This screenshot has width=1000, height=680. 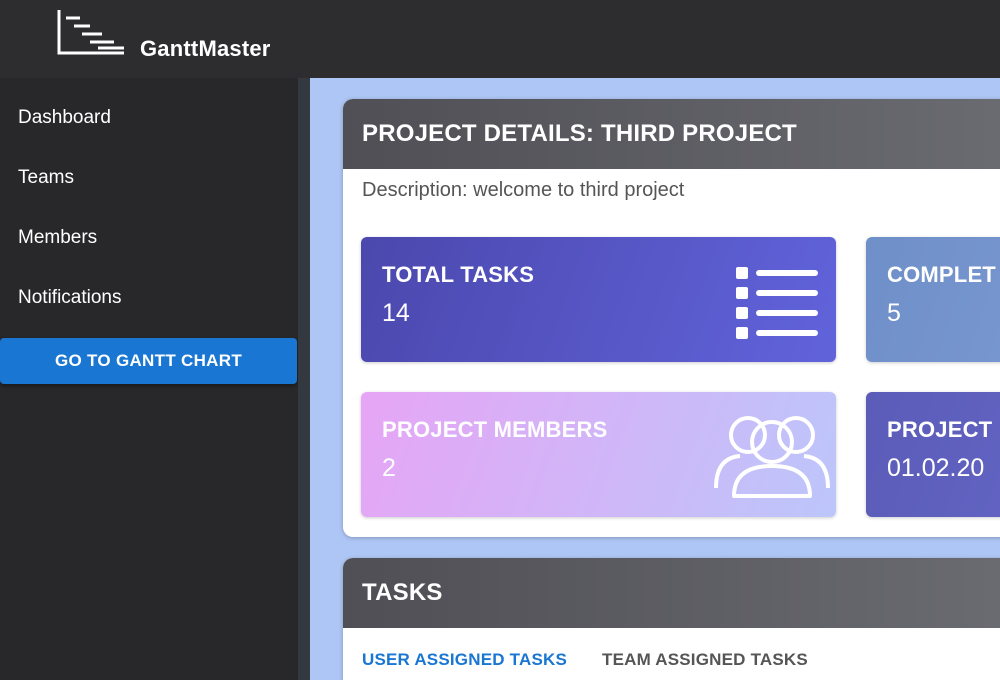 I want to click on completed-tasks-label: COMPLET, so click(x=941, y=274).